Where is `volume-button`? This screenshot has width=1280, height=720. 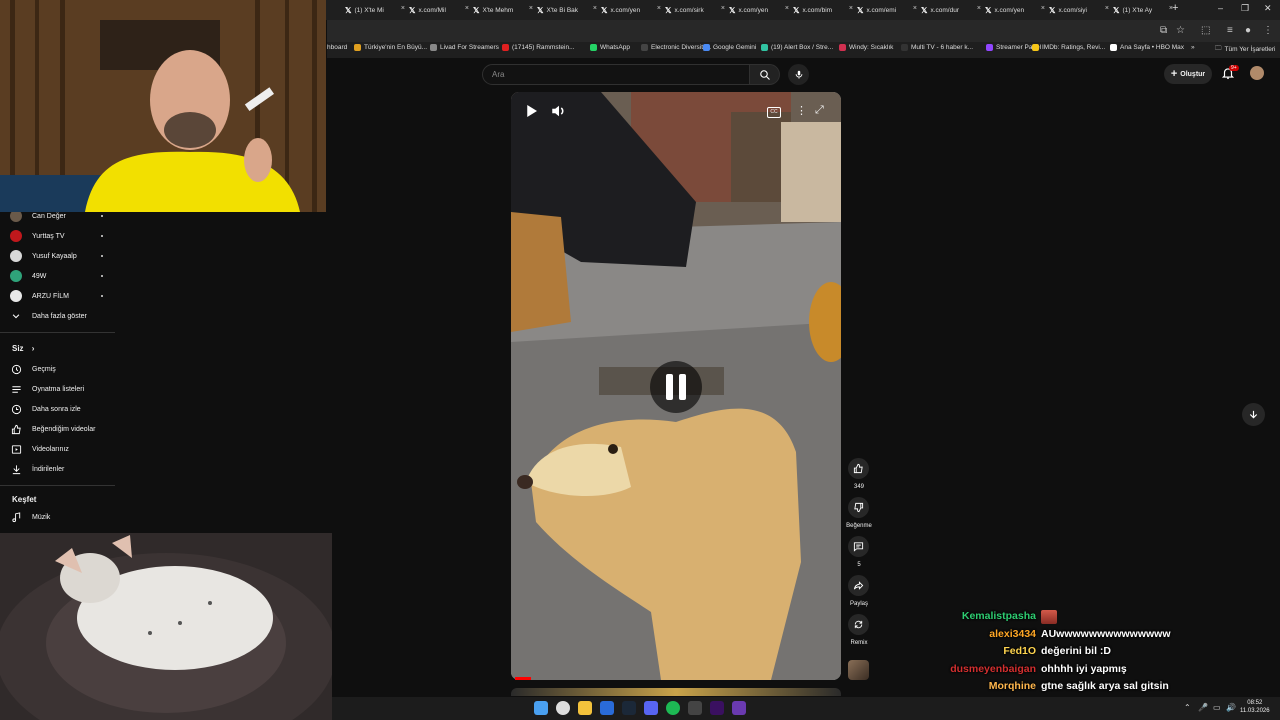
volume-button is located at coordinates (559, 113).